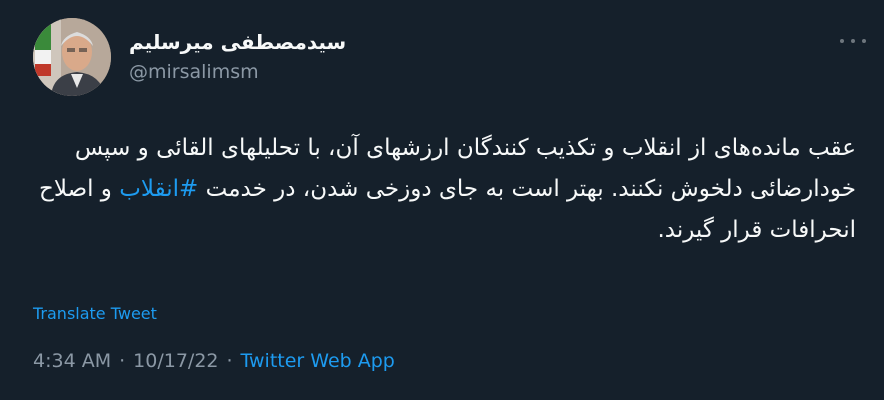 The image size is (884, 400). What do you see at coordinates (95, 313) in the screenshot?
I see `translate-tweet-link: Translate Tweet` at bounding box center [95, 313].